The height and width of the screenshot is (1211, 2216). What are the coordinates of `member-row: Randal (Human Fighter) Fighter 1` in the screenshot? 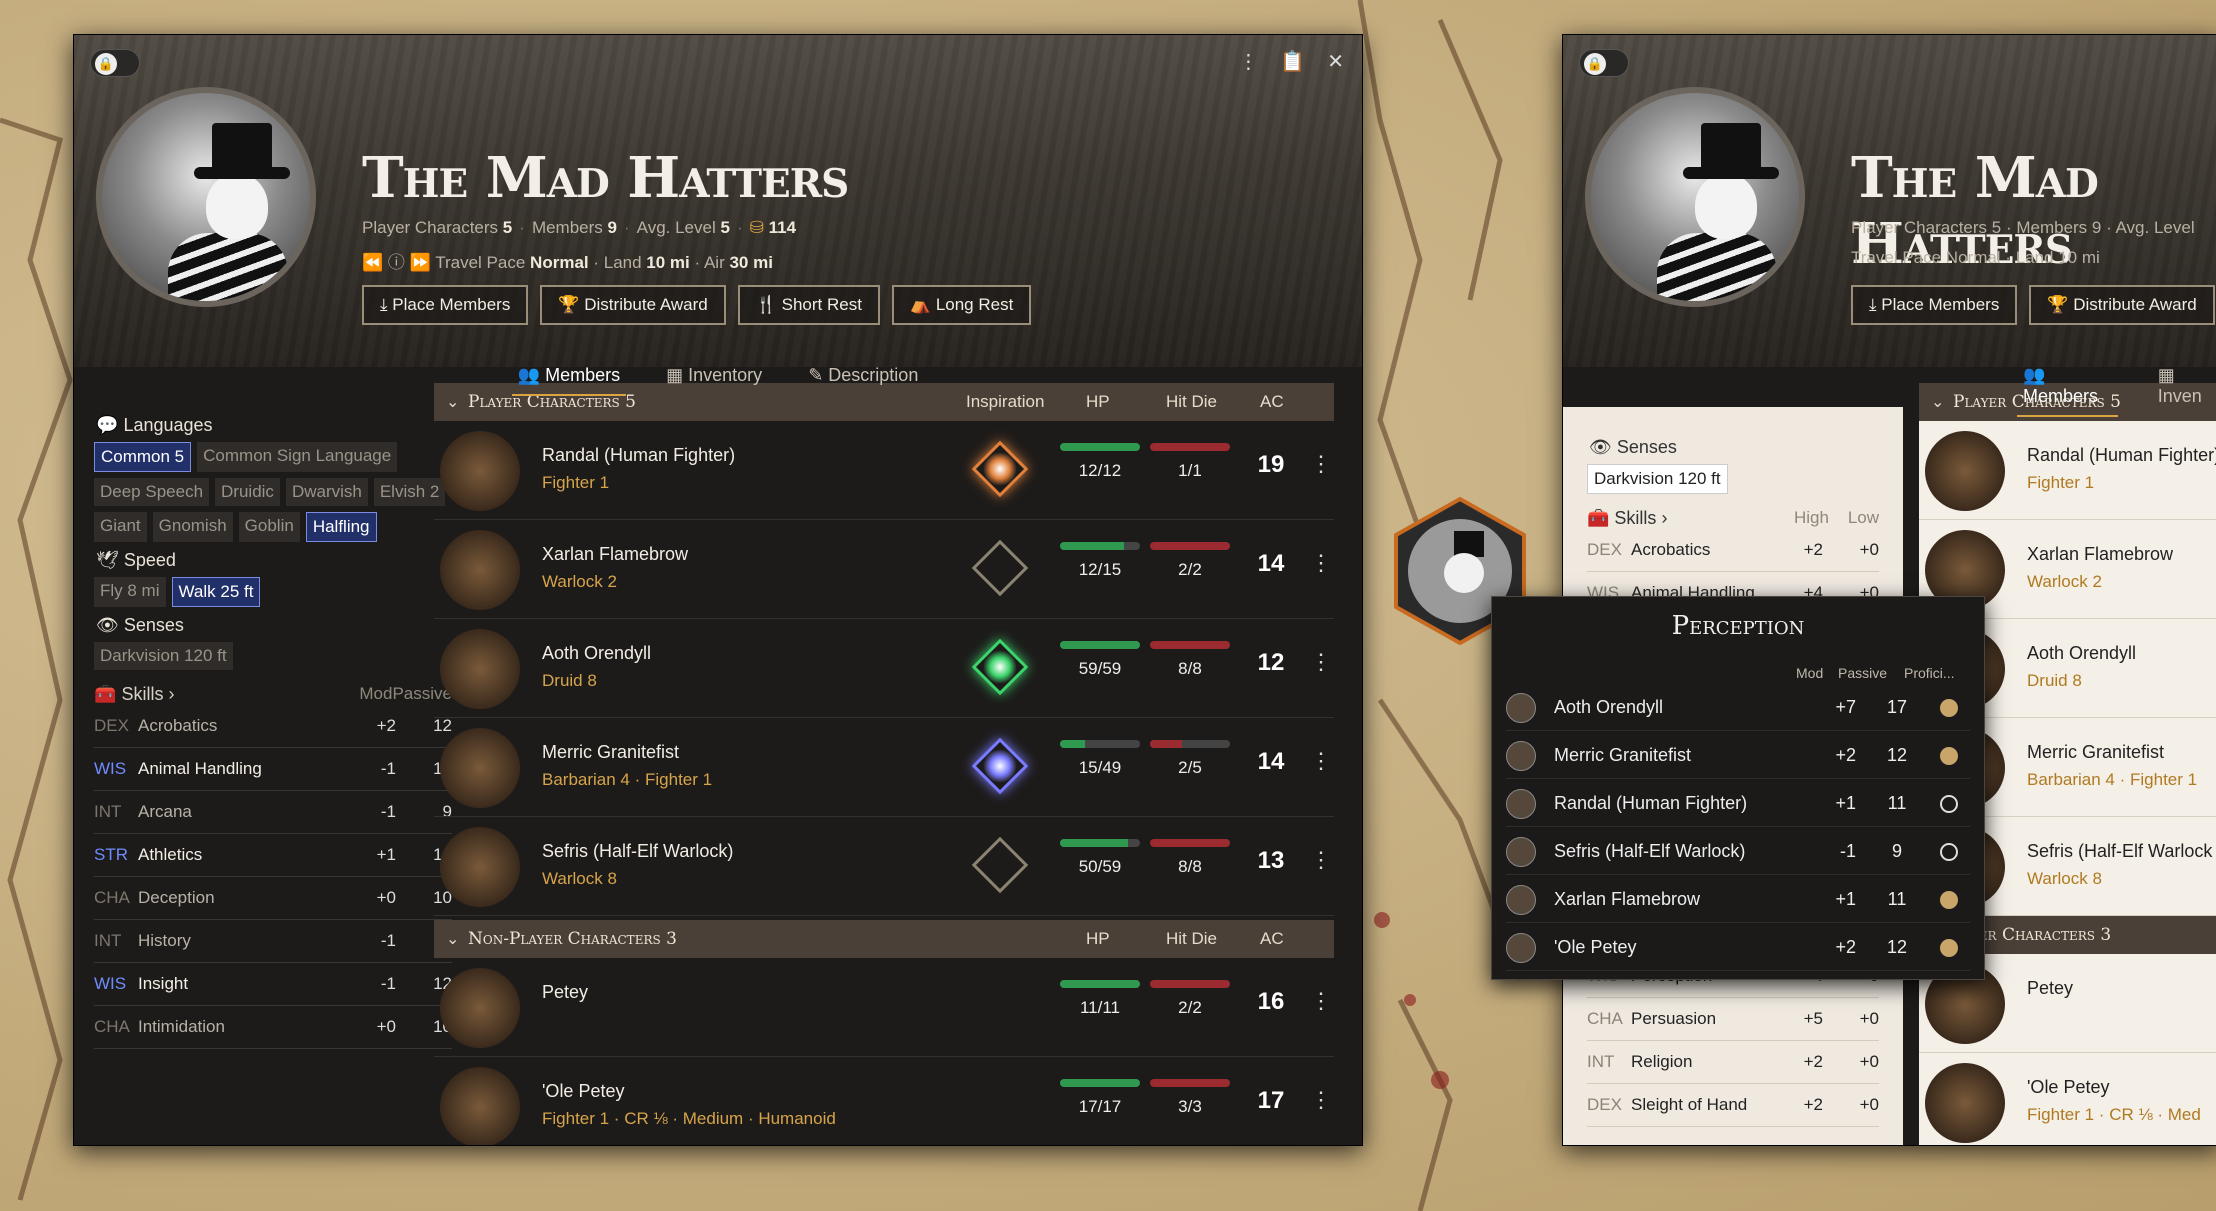 It's located at (2067, 470).